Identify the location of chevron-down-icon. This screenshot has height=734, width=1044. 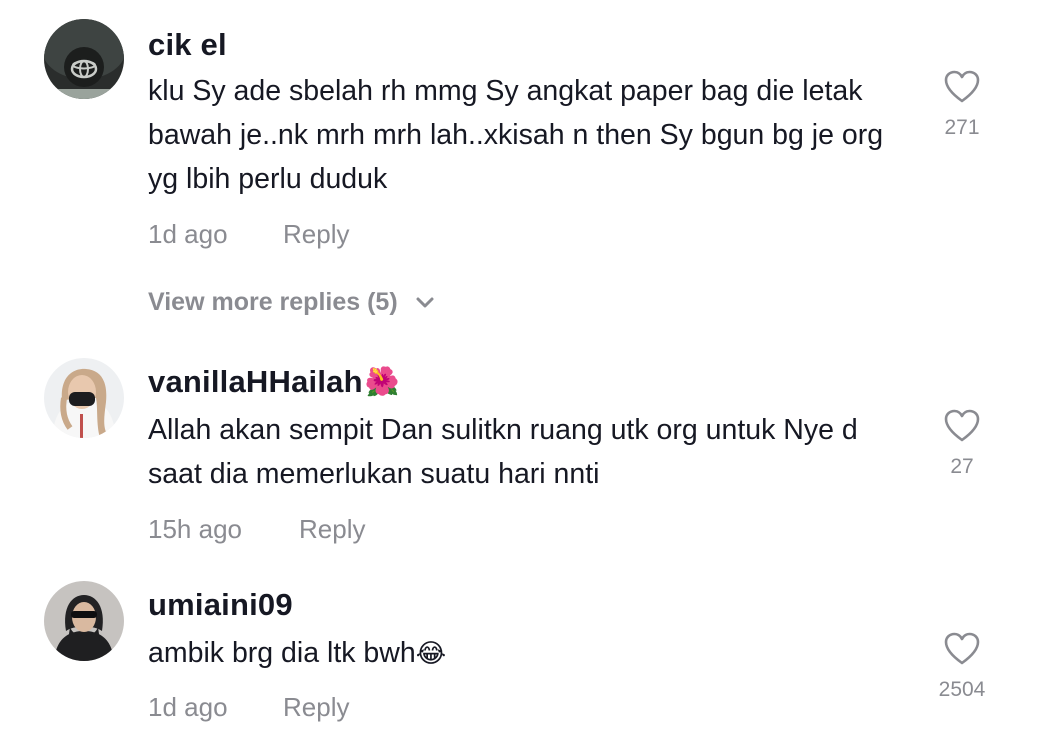
(425, 303).